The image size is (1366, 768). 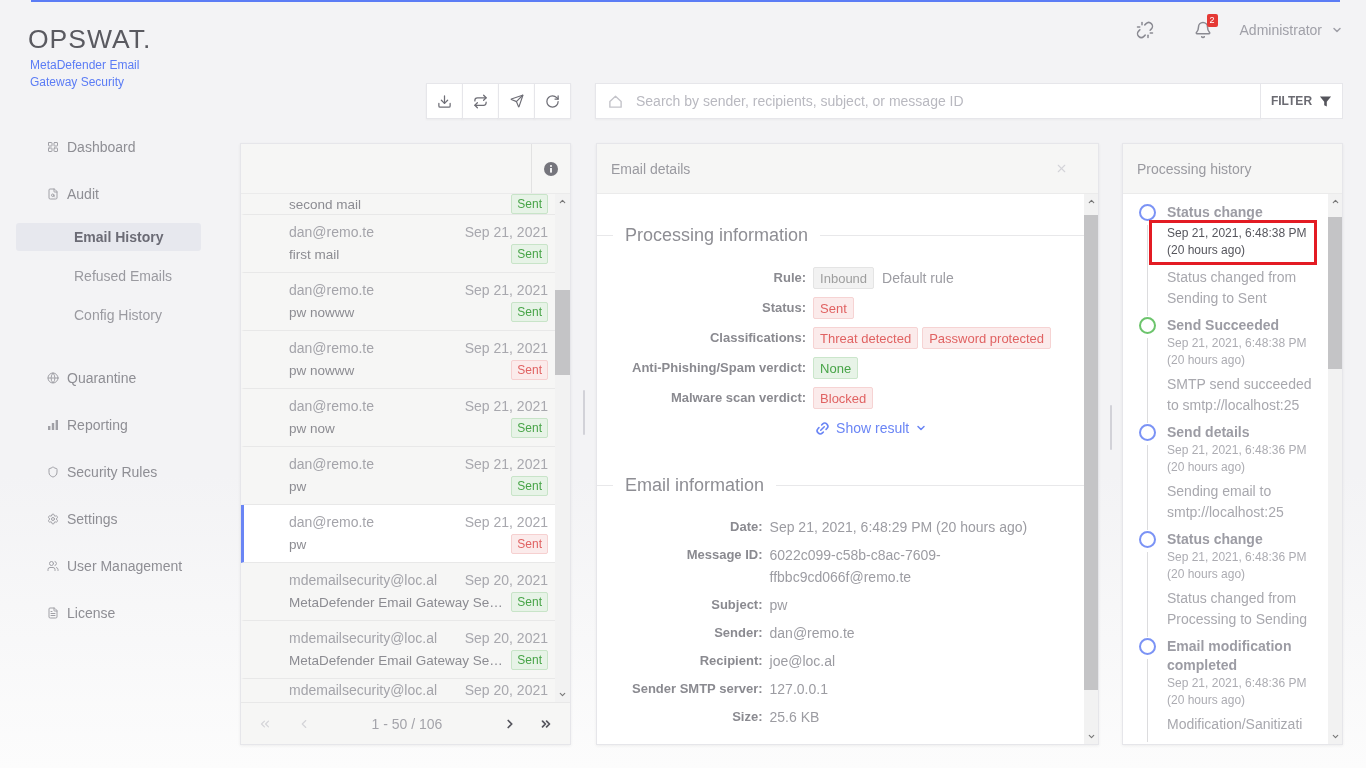 I want to click on funnel-icon, so click(x=1326, y=101).